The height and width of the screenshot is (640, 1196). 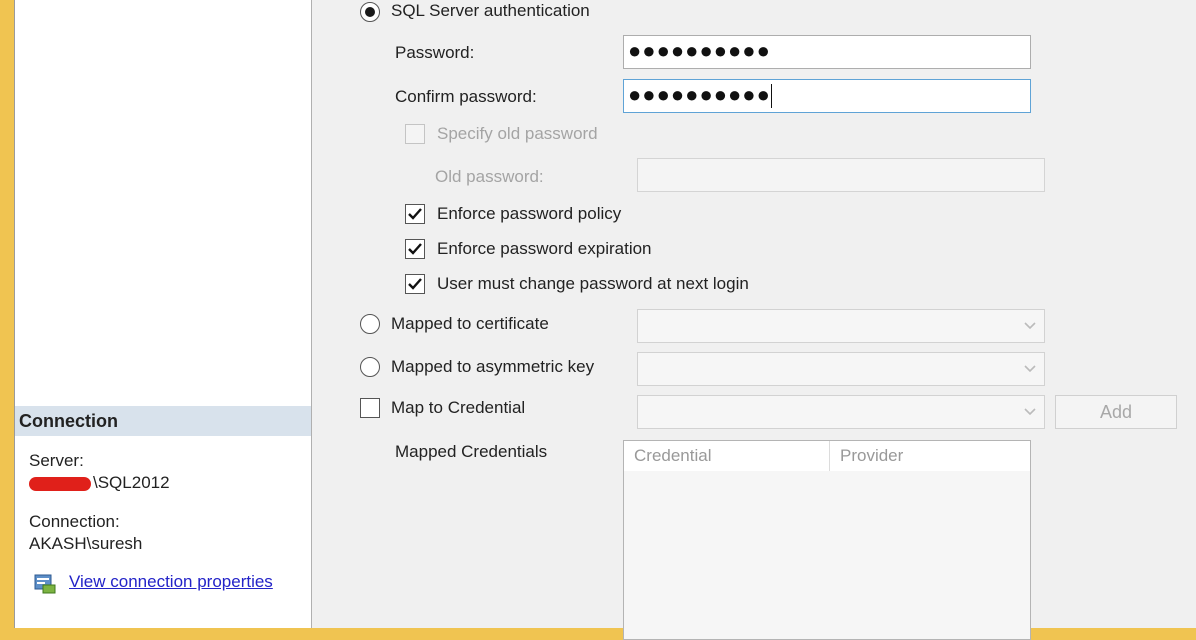 What do you see at coordinates (841, 412) in the screenshot?
I see `credential-combo` at bounding box center [841, 412].